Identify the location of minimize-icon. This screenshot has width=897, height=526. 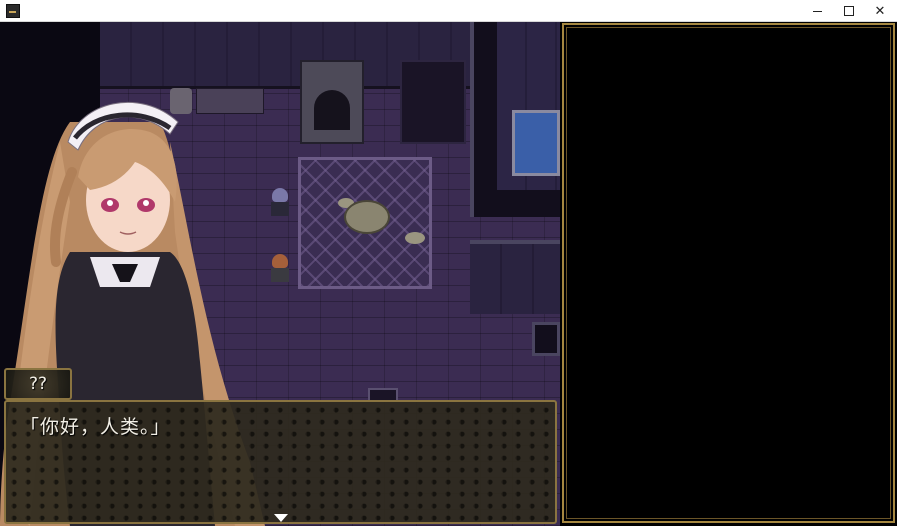
(817, 11).